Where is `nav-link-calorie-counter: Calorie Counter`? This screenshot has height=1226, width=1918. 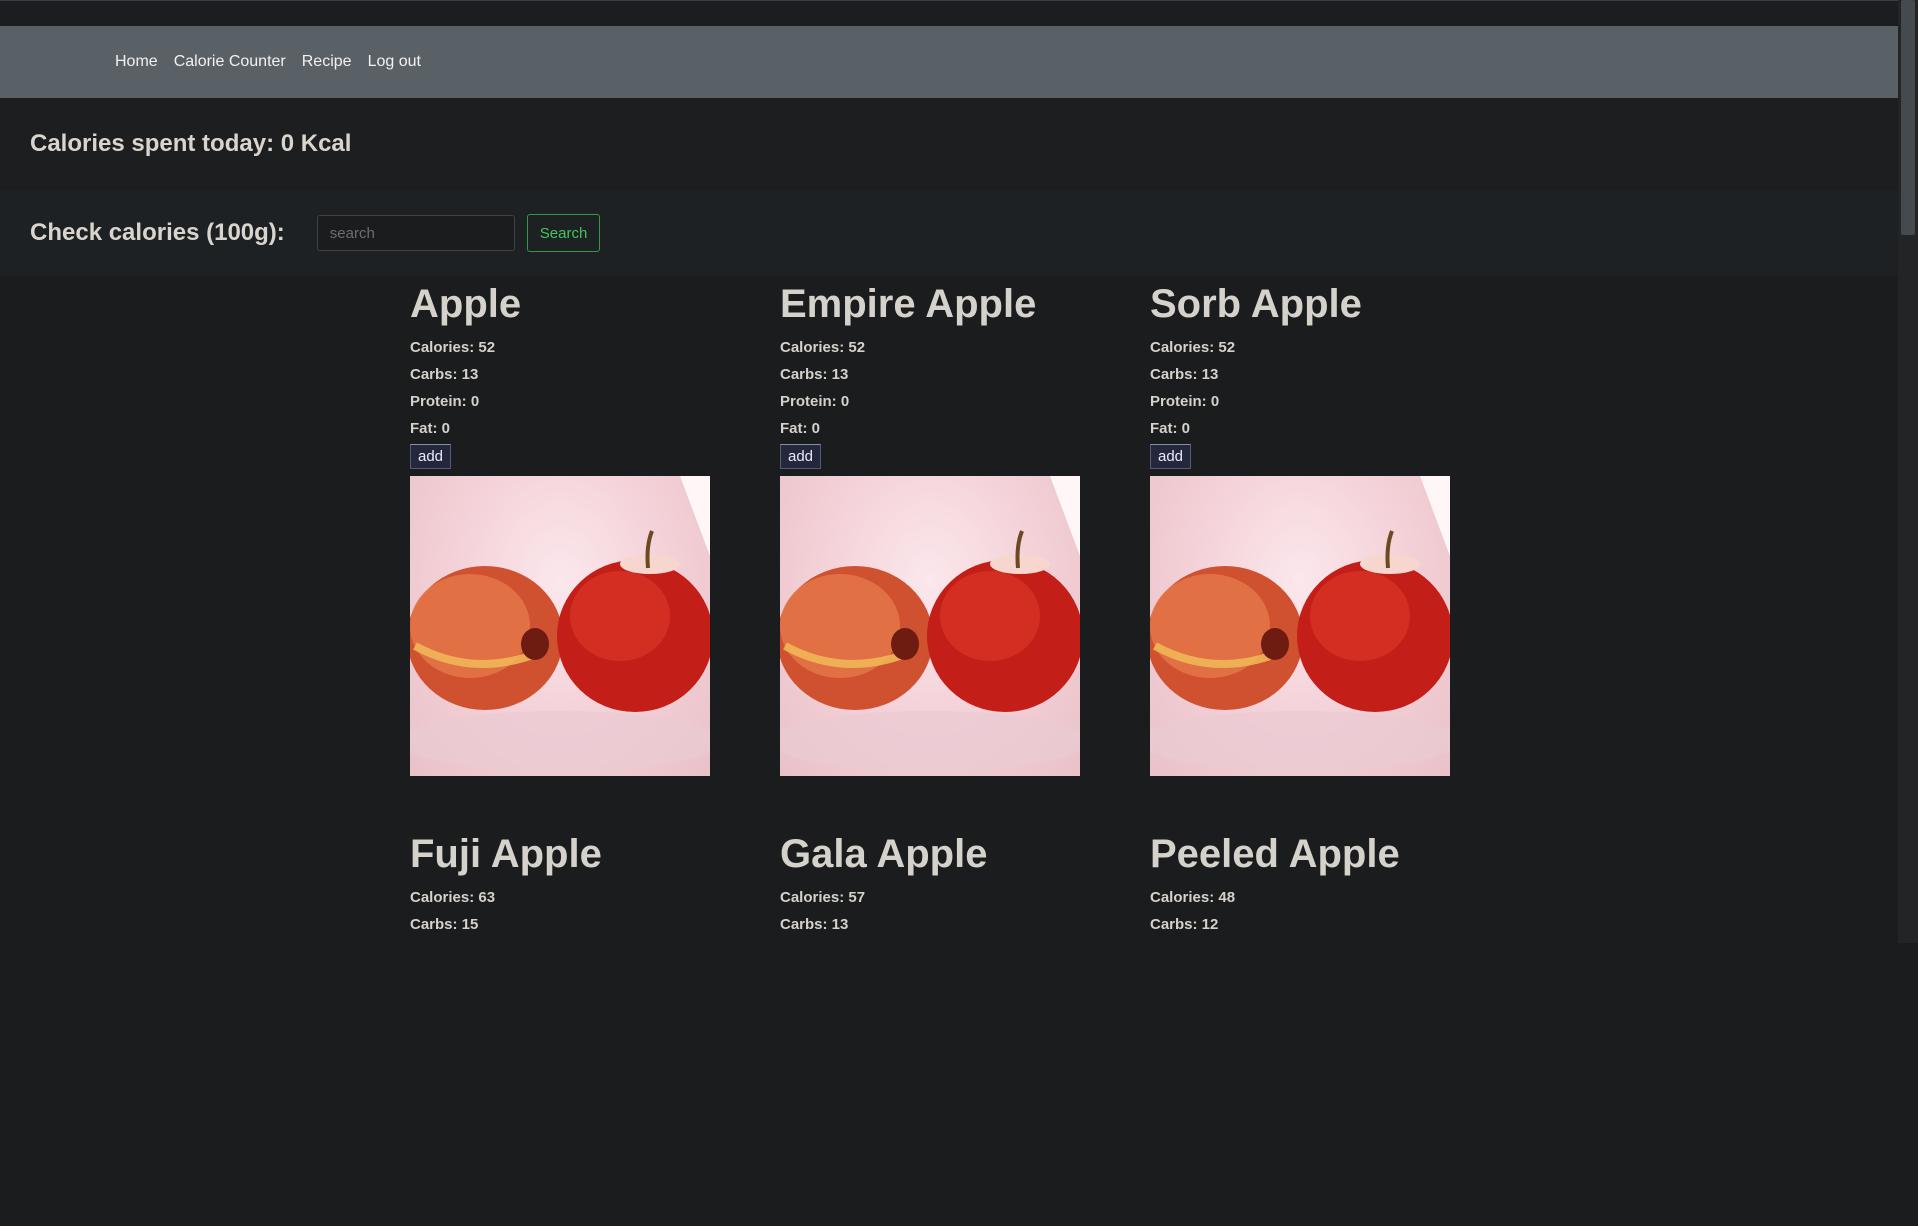 nav-link-calorie-counter: Calorie Counter is located at coordinates (230, 62).